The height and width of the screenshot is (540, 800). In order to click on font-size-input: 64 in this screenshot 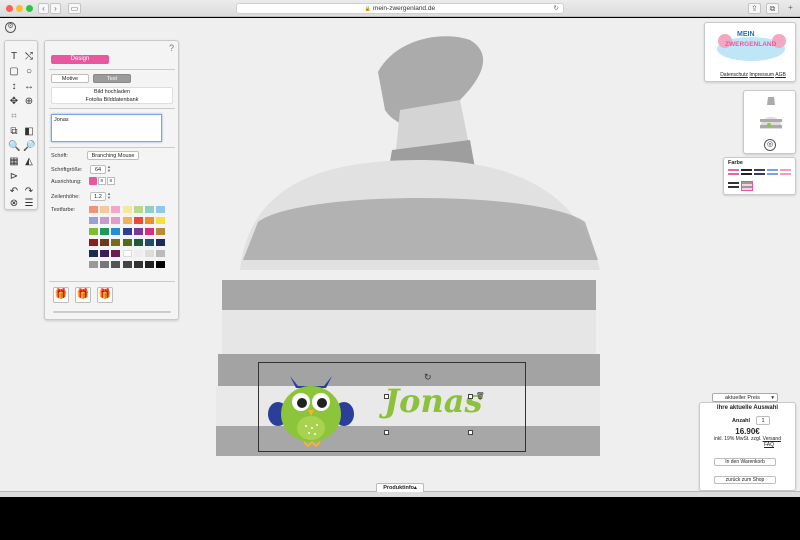, I will do `click(98, 169)`.